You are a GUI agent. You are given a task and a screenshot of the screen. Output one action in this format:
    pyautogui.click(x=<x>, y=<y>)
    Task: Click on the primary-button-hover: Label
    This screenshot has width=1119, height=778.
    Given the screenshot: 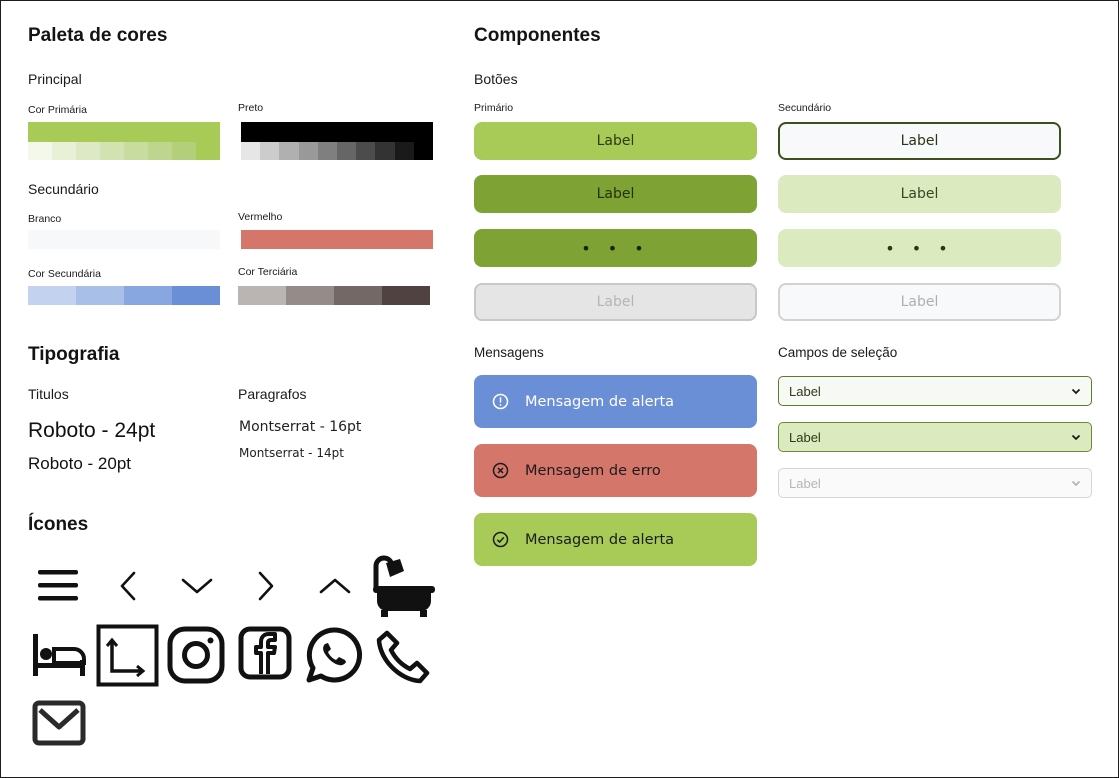 What is the action you would take?
    pyautogui.click(x=615, y=194)
    